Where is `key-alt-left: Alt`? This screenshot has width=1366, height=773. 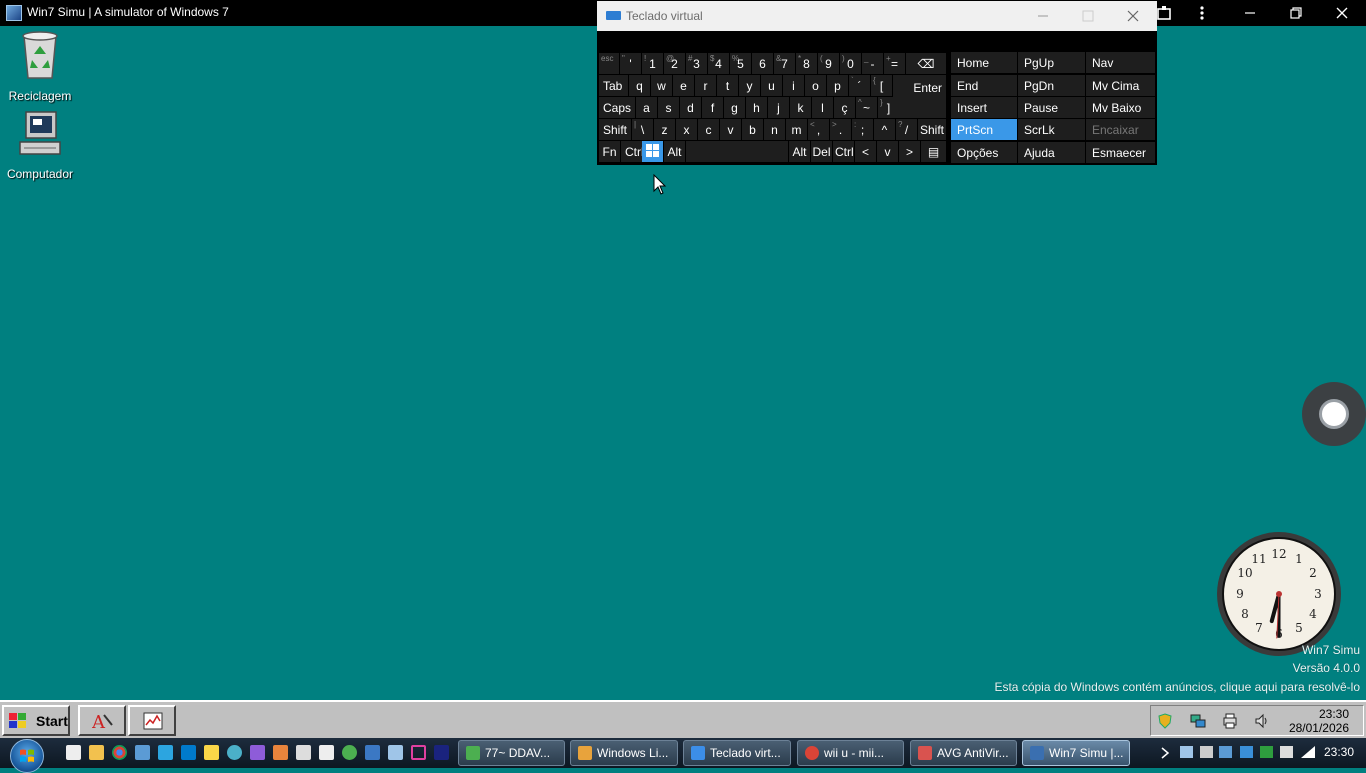
key-alt-left: Alt is located at coordinates (674, 151).